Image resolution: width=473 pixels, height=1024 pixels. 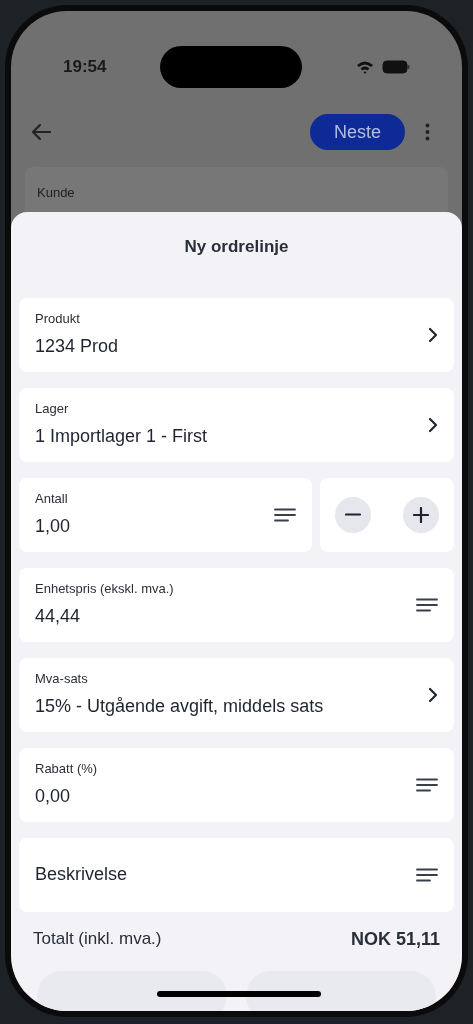 I want to click on field-label: Kunde, so click(x=56, y=193).